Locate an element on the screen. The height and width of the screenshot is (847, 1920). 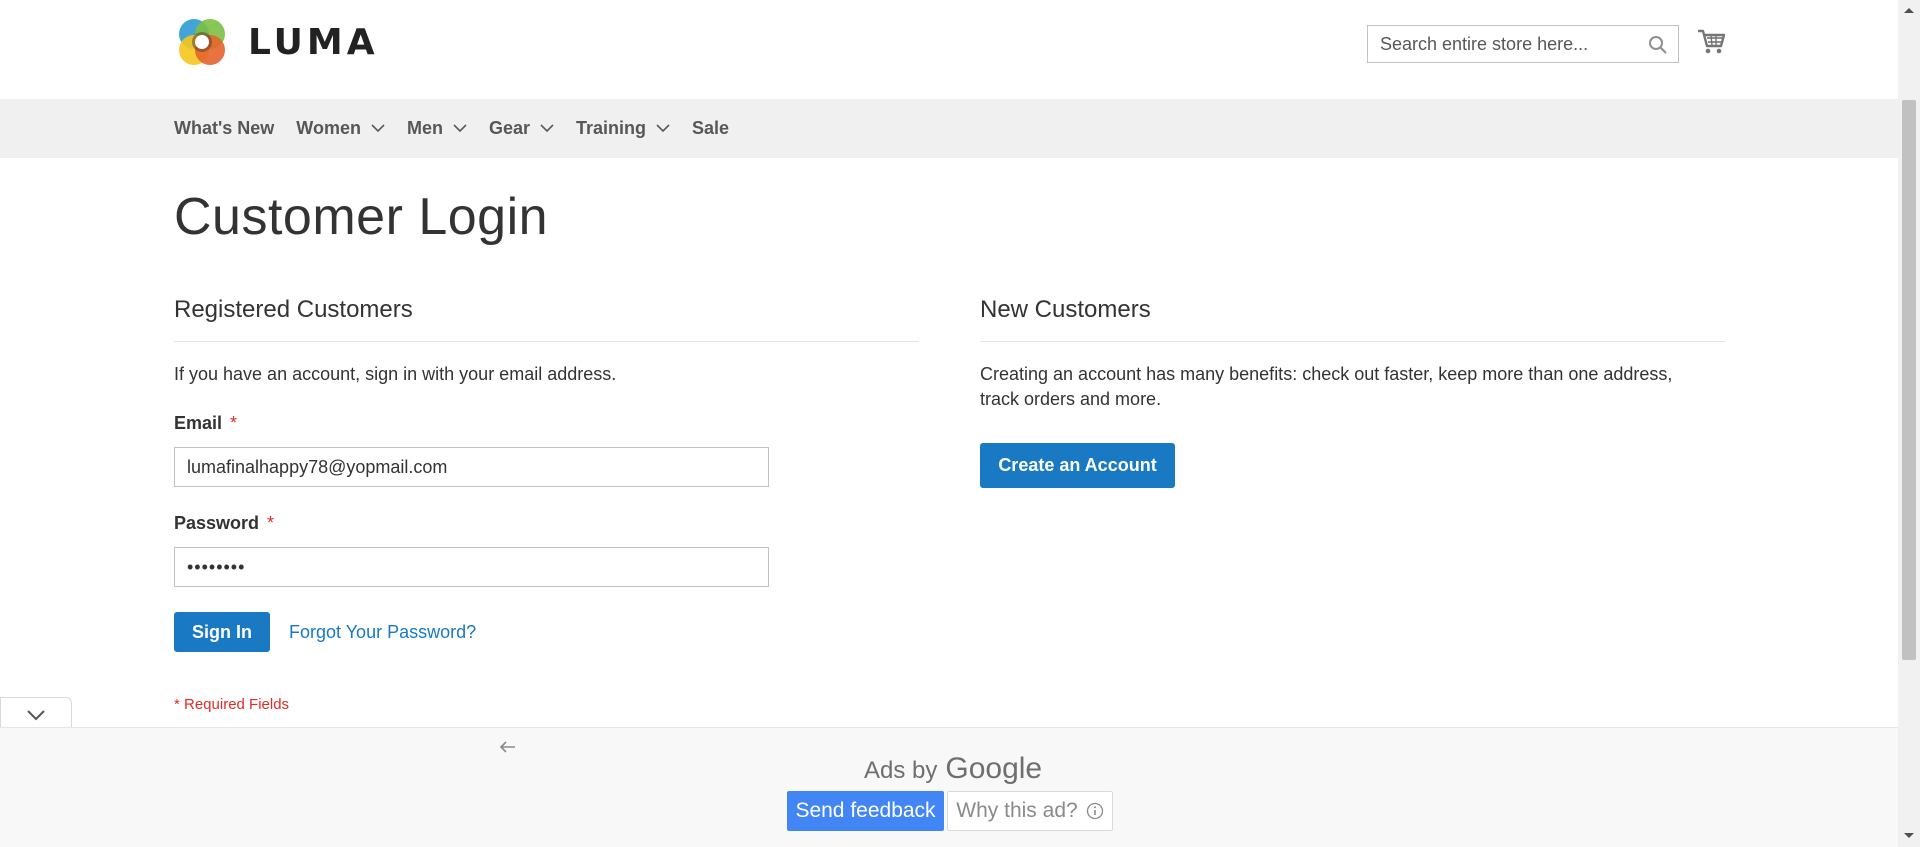
ads-by-text: Ads by is located at coordinates (901, 770).